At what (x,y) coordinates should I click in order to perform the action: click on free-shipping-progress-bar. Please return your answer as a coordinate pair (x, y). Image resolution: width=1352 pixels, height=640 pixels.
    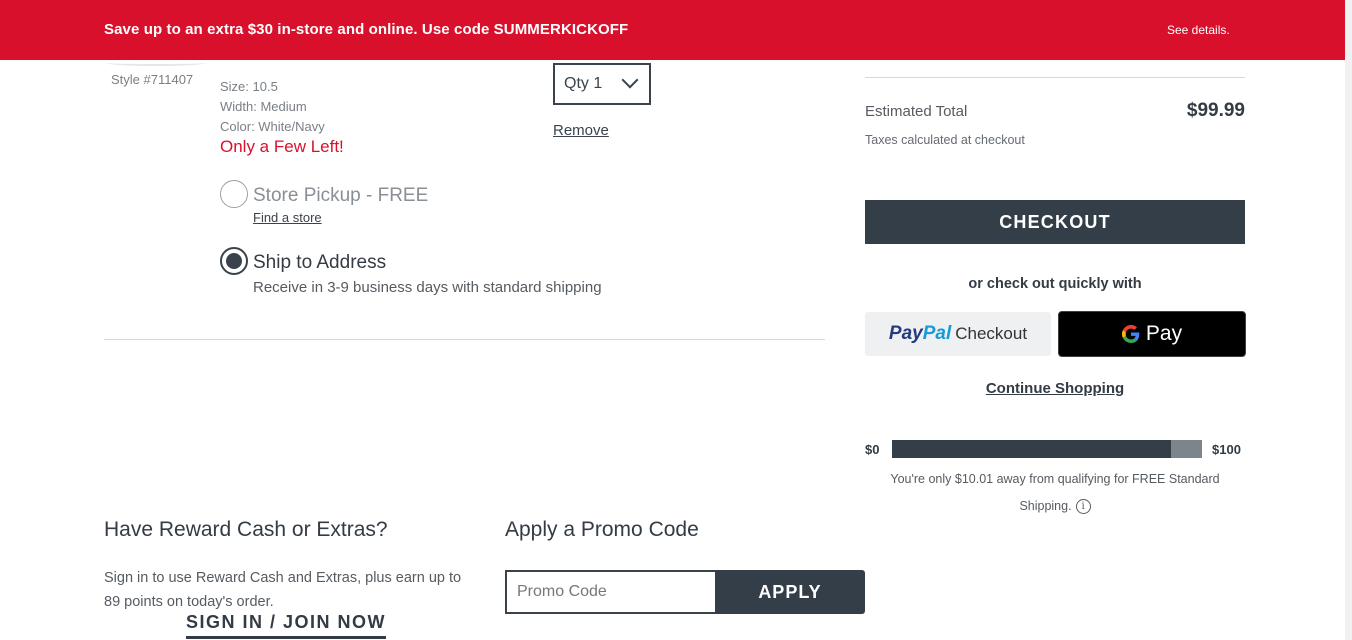
    Looking at the image, I should click on (1047, 449).